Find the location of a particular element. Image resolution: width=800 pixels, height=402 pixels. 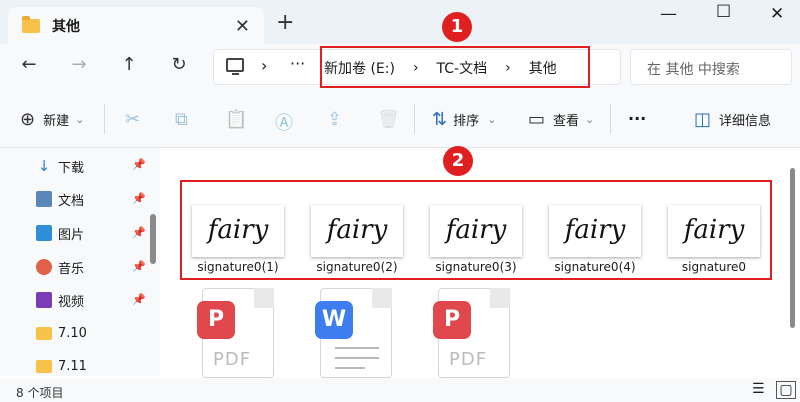

view-label: 查看 is located at coordinates (566, 121).